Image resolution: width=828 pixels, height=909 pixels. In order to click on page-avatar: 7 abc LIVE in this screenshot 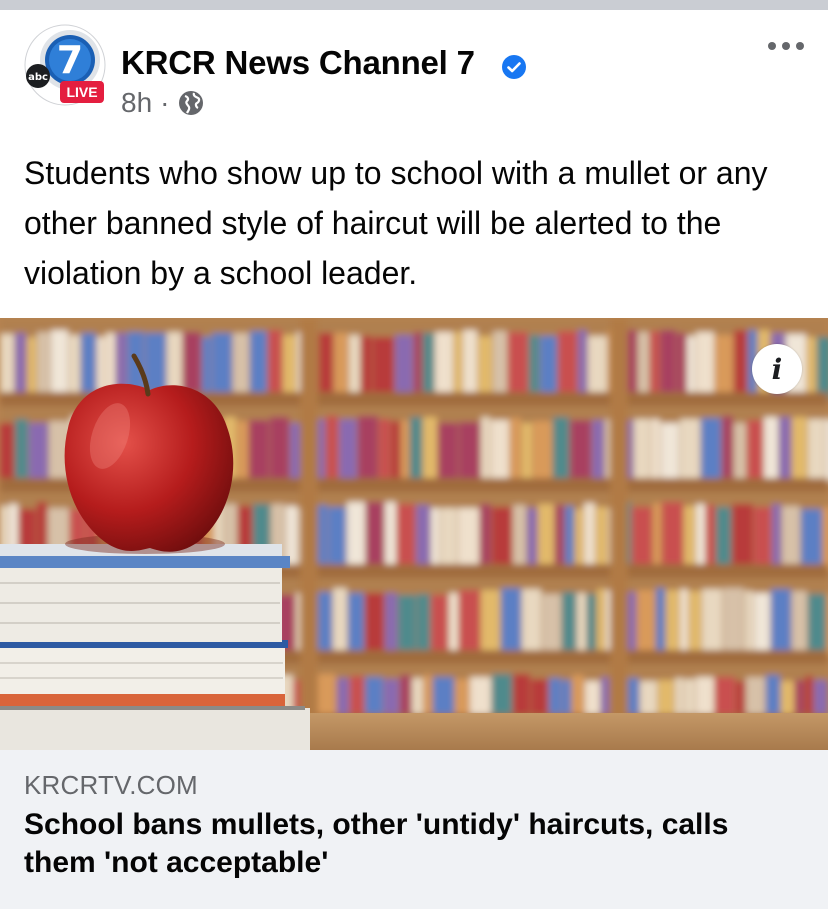, I will do `click(65, 65)`.